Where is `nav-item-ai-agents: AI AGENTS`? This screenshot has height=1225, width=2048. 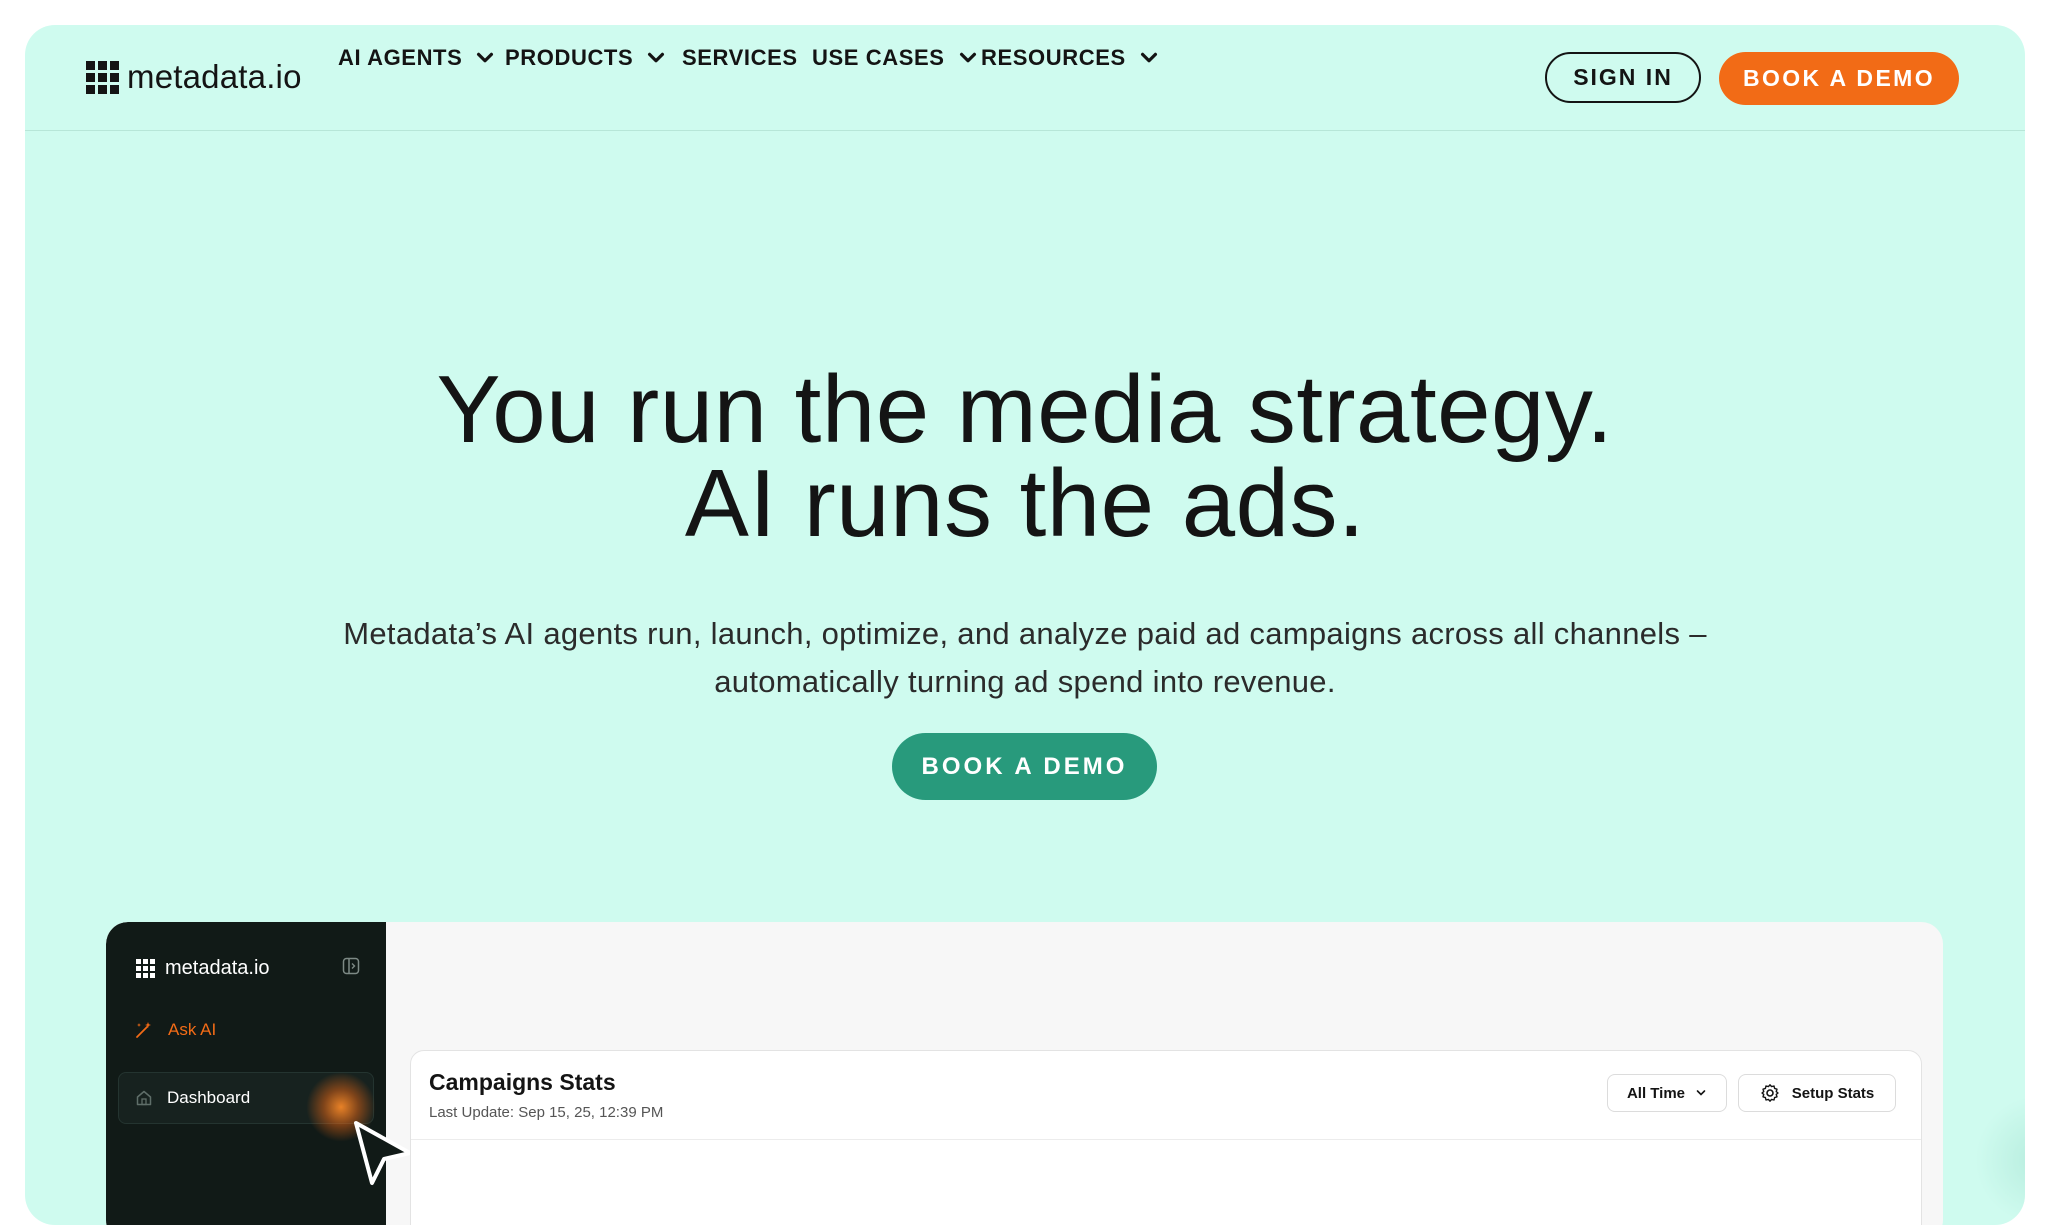
nav-item-ai-agents: AI AGENTS is located at coordinates (417, 58).